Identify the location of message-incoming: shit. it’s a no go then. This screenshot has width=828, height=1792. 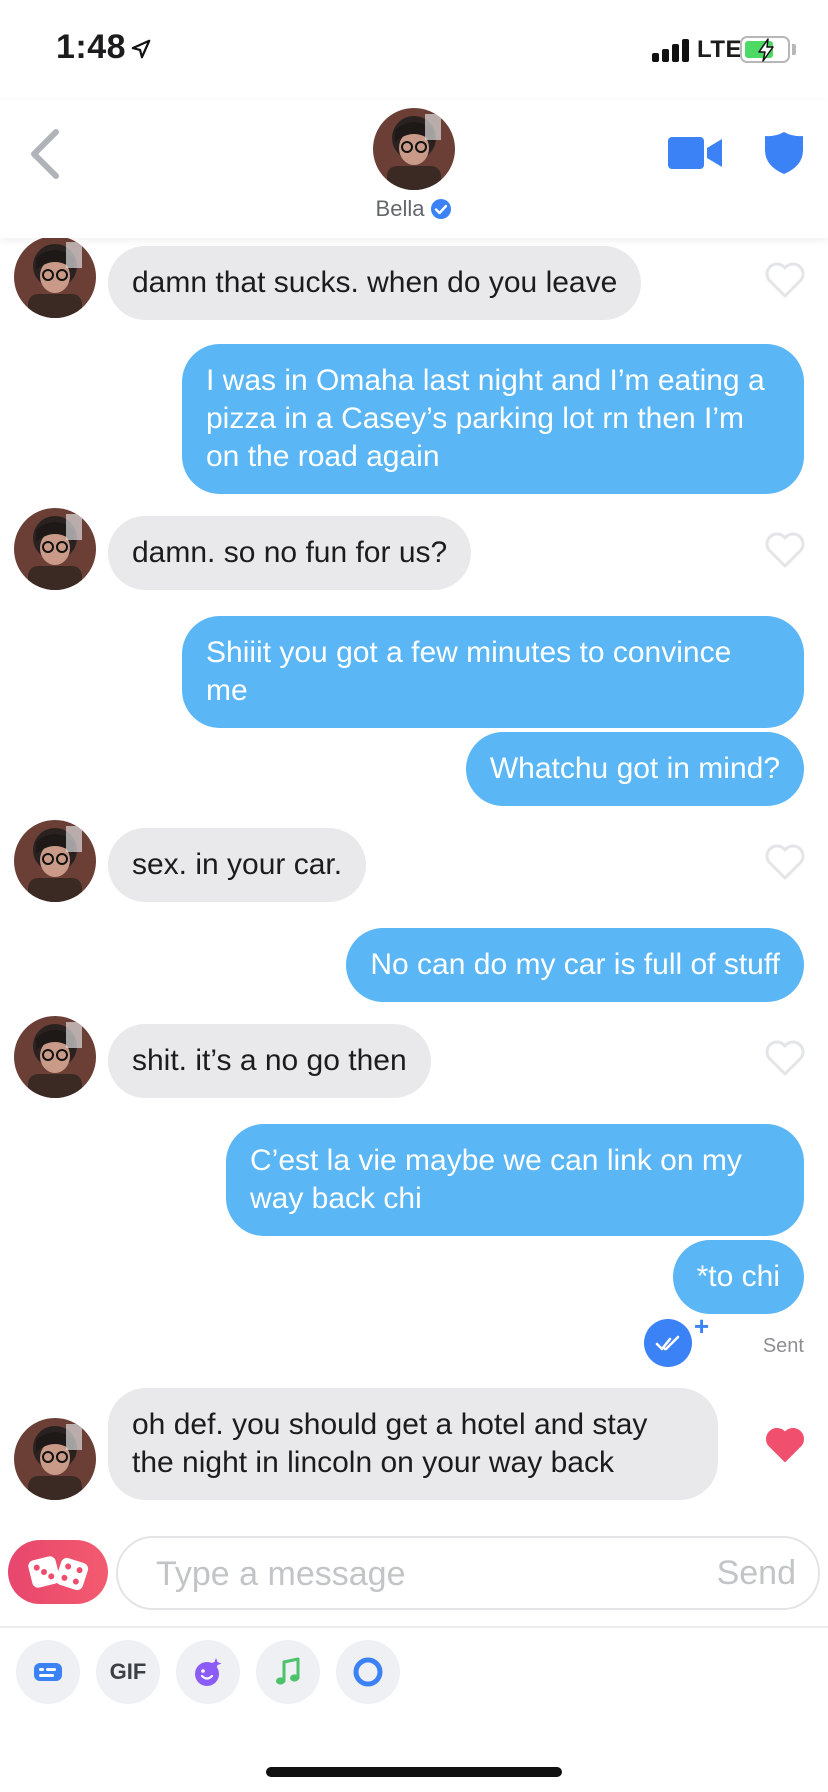
(414, 1056).